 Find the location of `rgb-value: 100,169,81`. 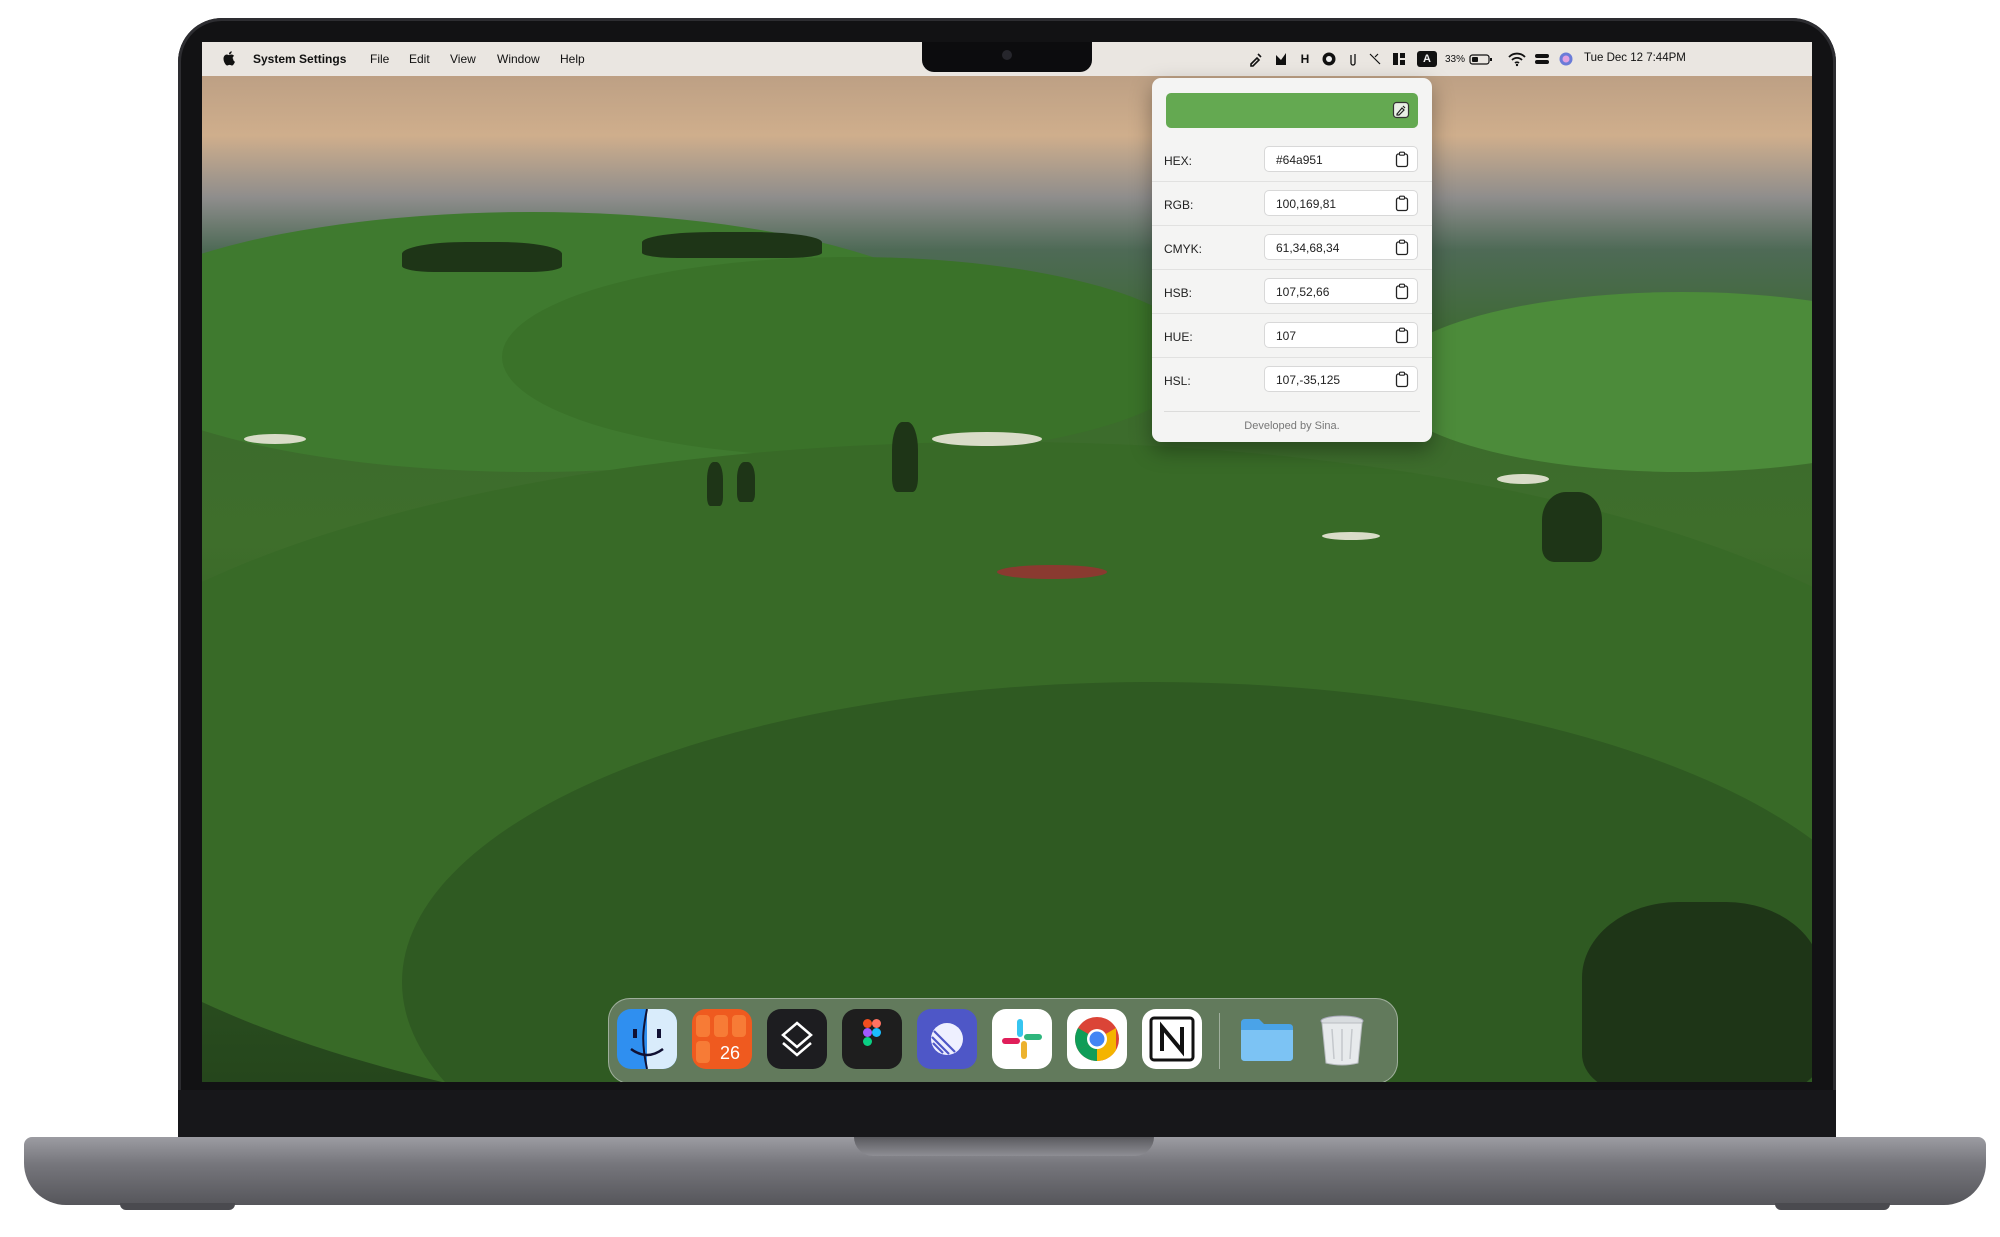

rgb-value: 100,169,81 is located at coordinates (1306, 204).